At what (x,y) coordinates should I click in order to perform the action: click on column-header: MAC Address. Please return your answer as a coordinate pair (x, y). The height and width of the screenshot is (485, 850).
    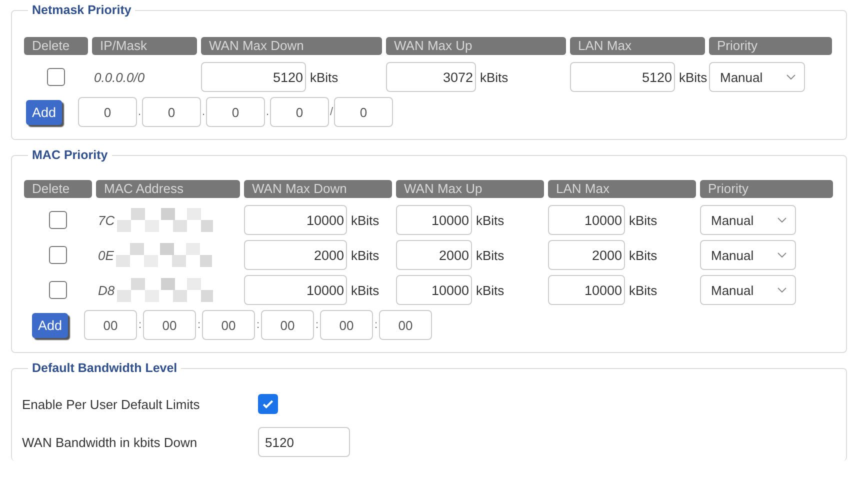
    Looking at the image, I should click on (168, 189).